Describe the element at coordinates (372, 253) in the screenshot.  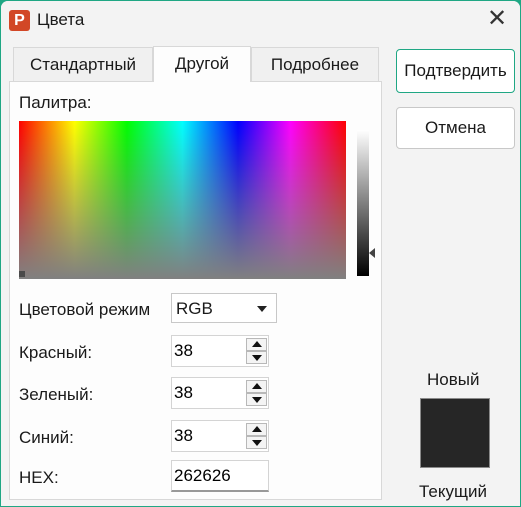
I see `luminance-handle-icon` at that location.